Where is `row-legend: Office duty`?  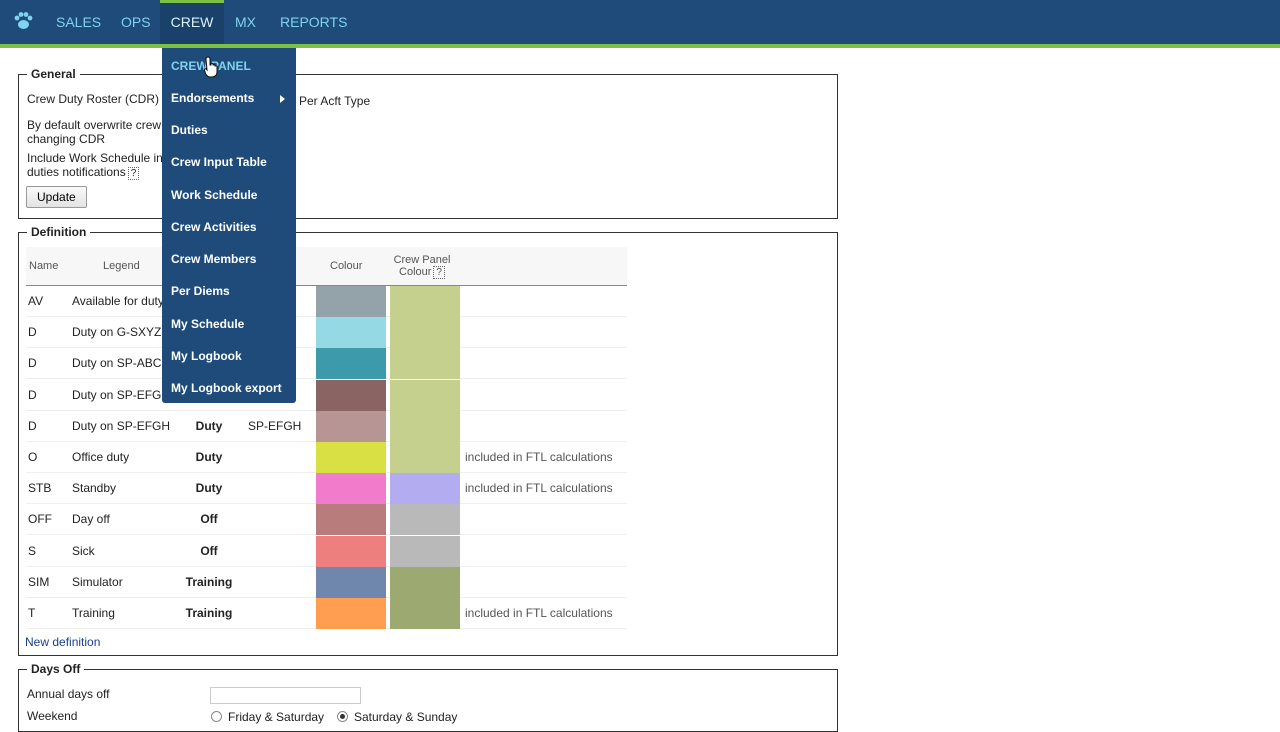
row-legend: Office duty is located at coordinates (101, 457).